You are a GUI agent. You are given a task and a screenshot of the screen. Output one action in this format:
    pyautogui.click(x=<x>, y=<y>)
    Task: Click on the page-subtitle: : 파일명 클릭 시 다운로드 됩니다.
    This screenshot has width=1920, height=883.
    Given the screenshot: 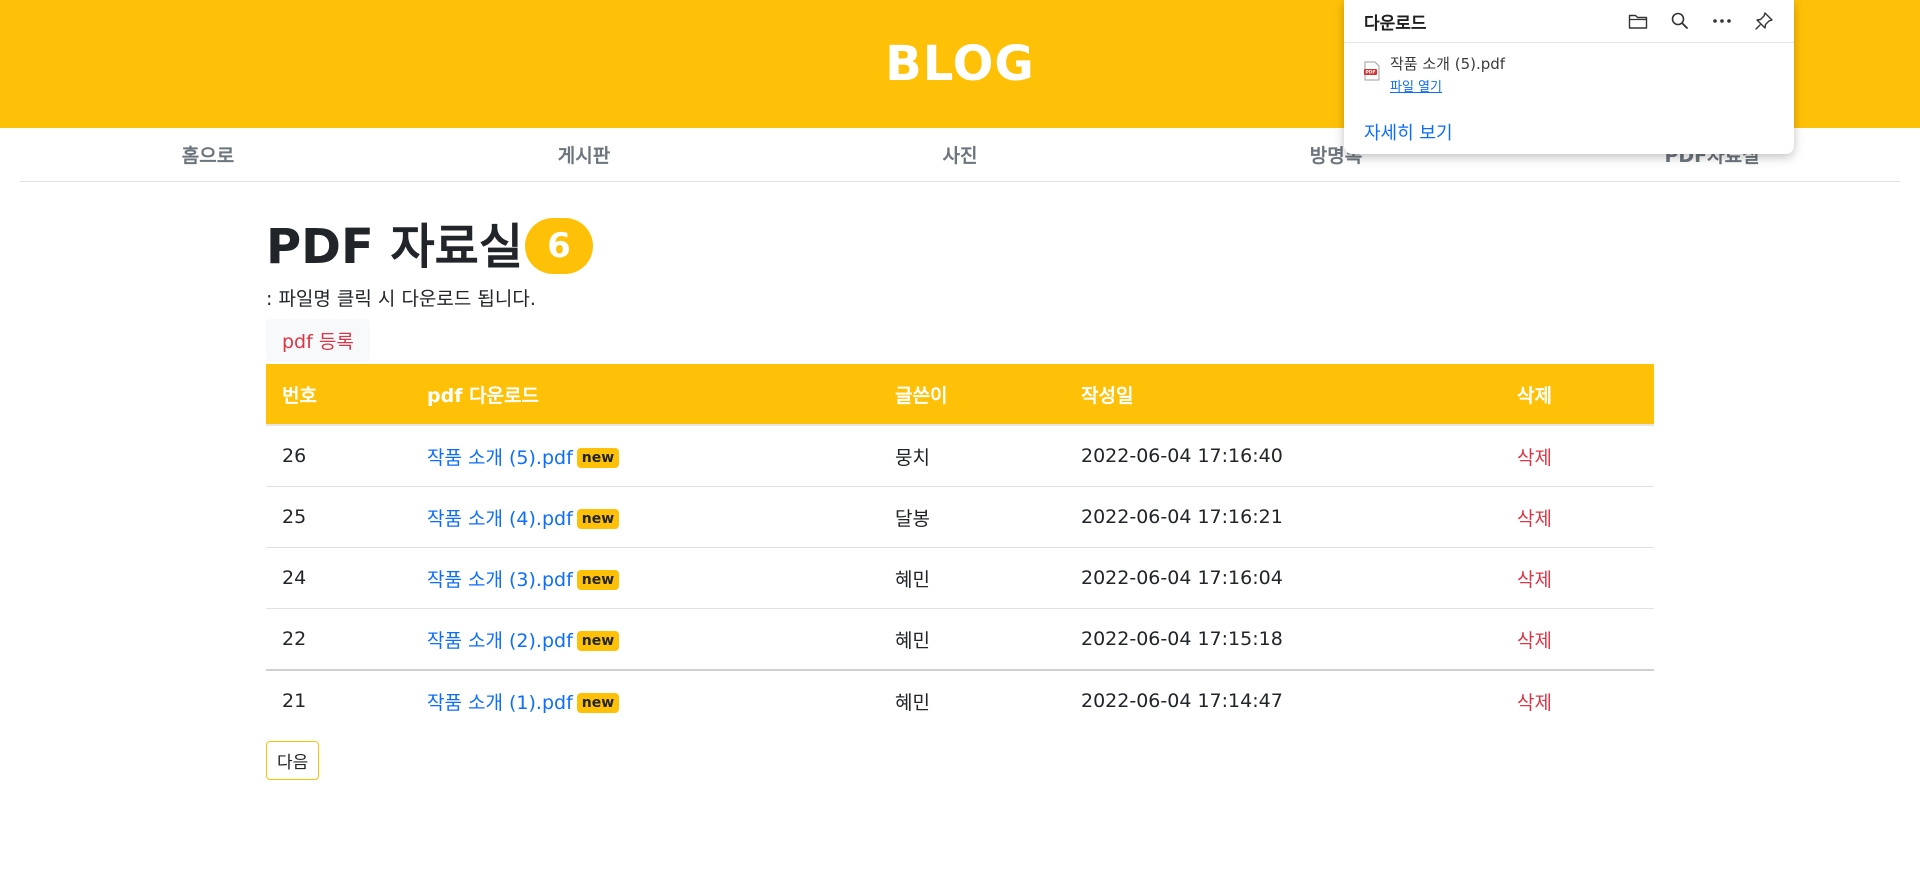 What is the action you would take?
    pyautogui.click(x=401, y=299)
    